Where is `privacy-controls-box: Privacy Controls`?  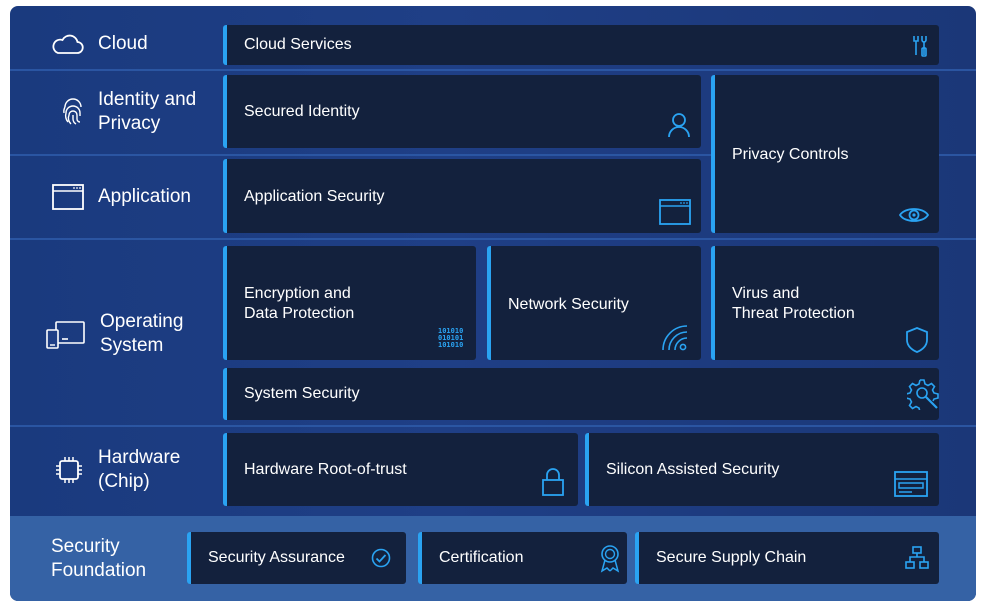 privacy-controls-box: Privacy Controls is located at coordinates (825, 154).